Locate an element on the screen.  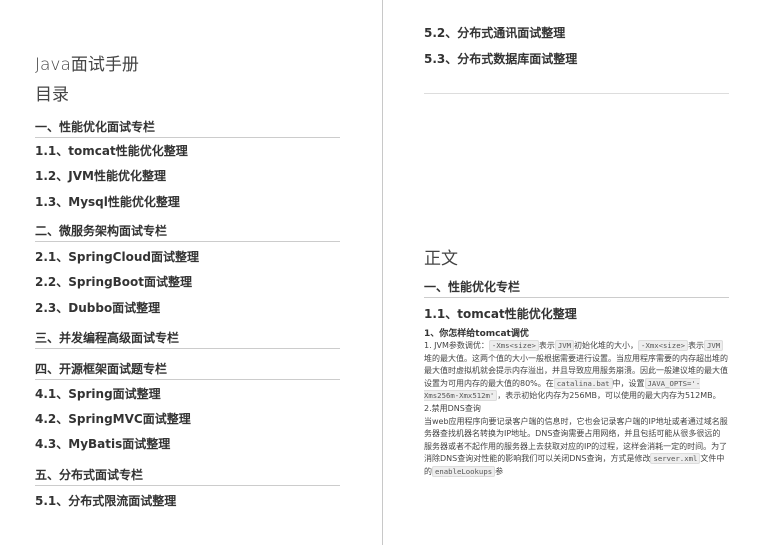
body-heading: 正文 is located at coordinates (441, 259).